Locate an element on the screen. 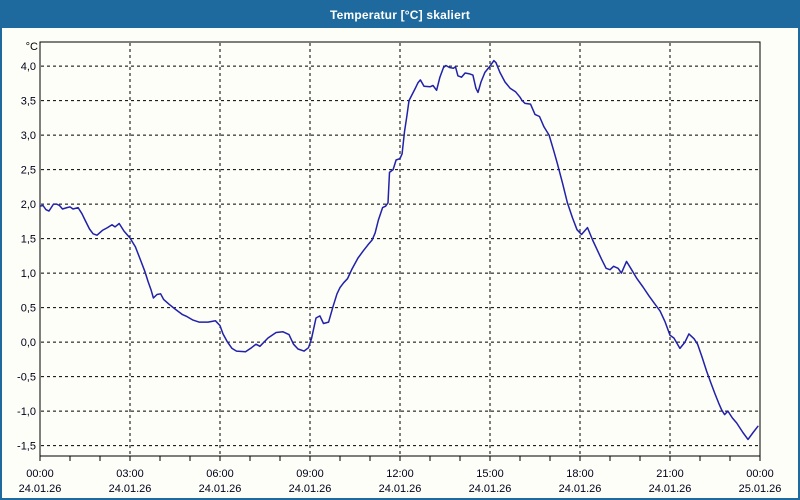  x-tick-date-label: 25.01.26 is located at coordinates (760, 489).